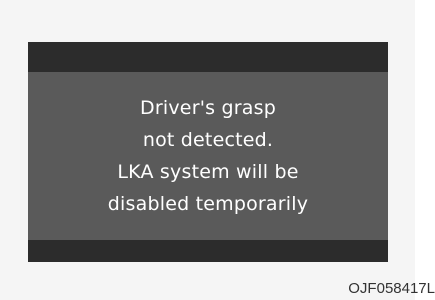 This screenshot has height=300, width=435. What do you see at coordinates (208, 140) in the screenshot?
I see `message-line-2: not detected.` at bounding box center [208, 140].